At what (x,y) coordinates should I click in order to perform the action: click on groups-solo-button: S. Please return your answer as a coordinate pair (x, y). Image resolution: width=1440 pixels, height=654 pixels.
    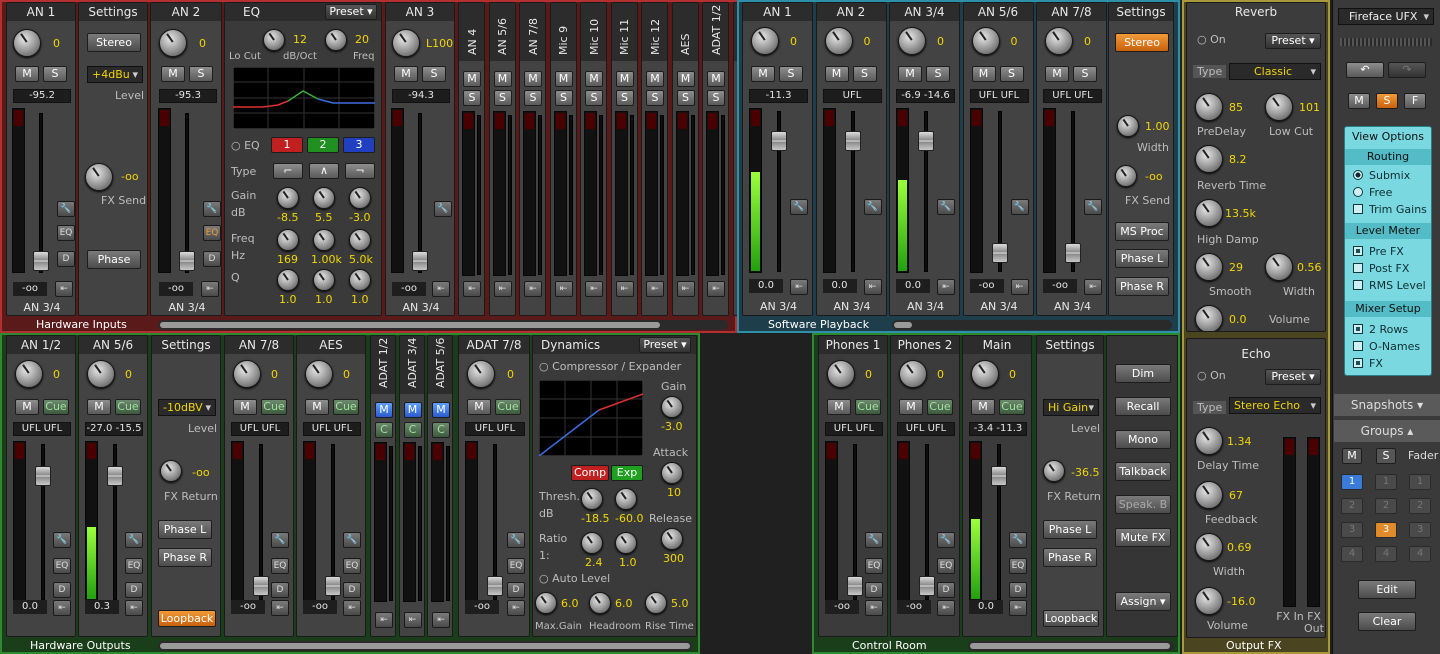
    Looking at the image, I should click on (1386, 456).